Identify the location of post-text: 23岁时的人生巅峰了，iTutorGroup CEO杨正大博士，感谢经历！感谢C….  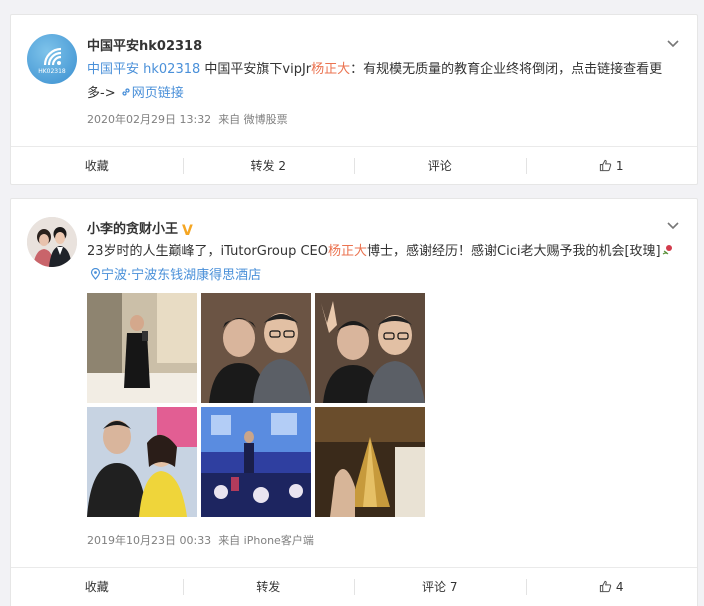
(382, 264).